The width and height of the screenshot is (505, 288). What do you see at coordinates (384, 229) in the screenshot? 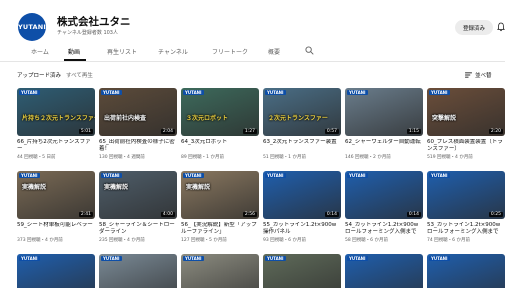
I see `video-title: 54_カットライン1.2t×900wロールフォーミング入側まで` at bounding box center [384, 229].